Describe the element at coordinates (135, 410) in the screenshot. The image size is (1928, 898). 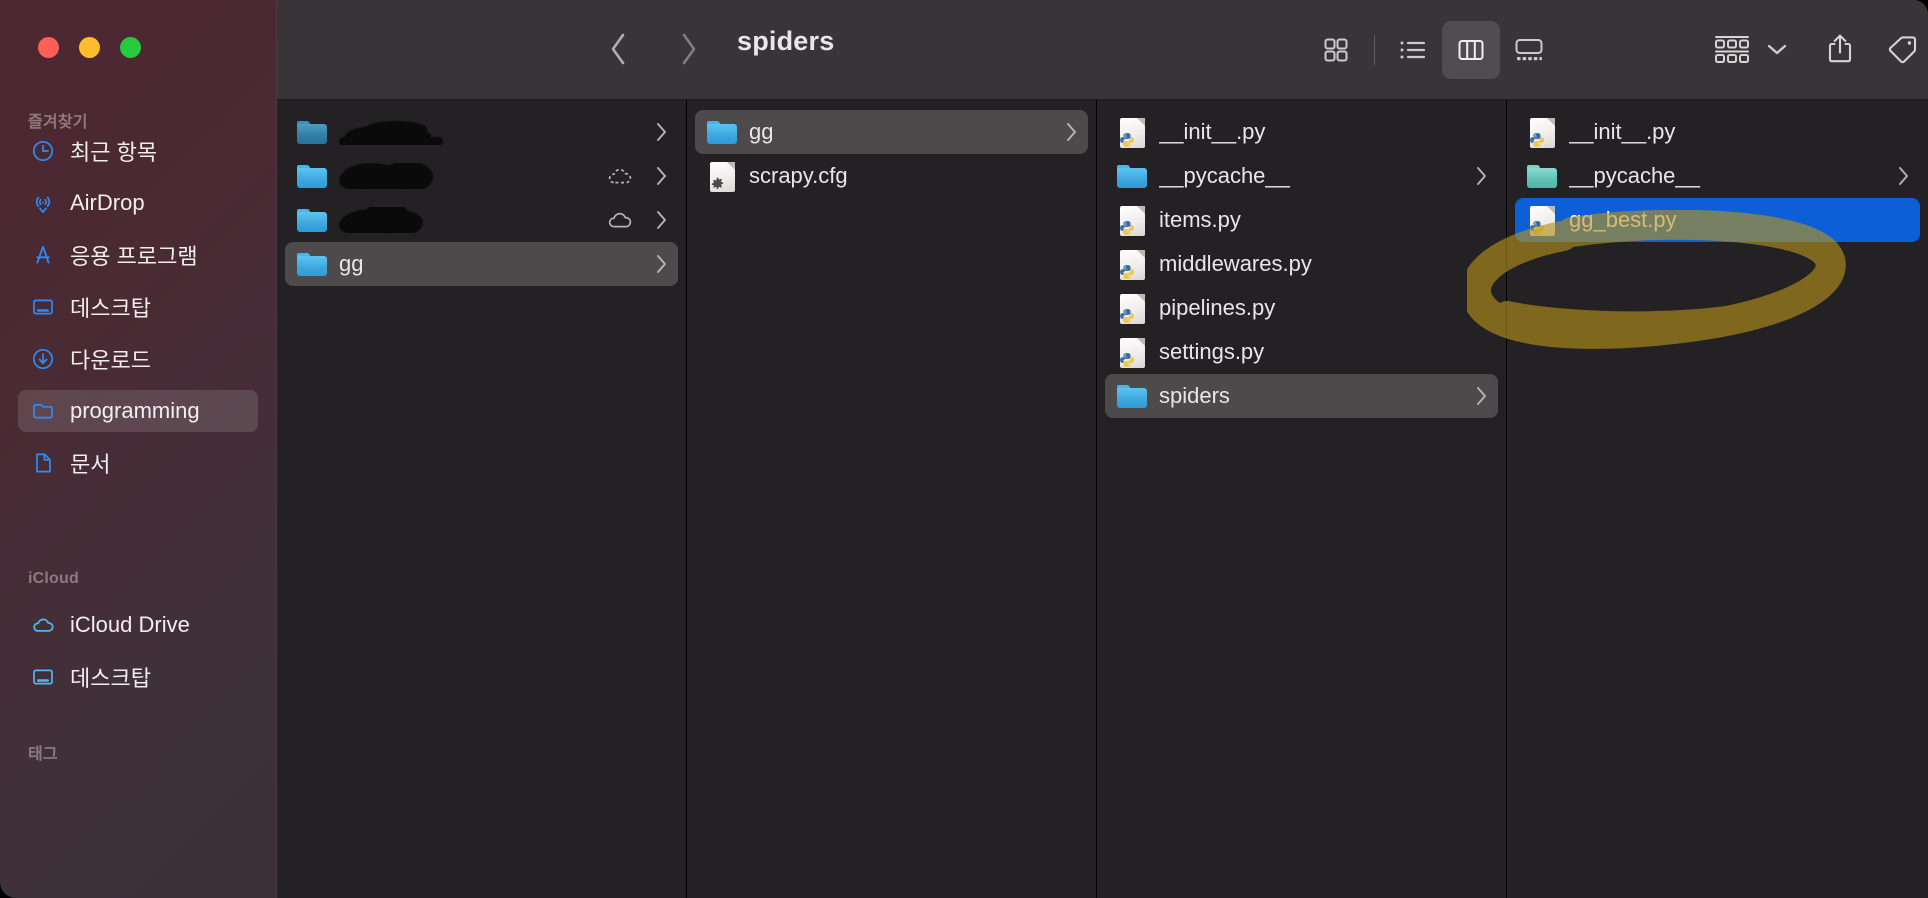
I see `sidebar-item-label: programming` at that location.